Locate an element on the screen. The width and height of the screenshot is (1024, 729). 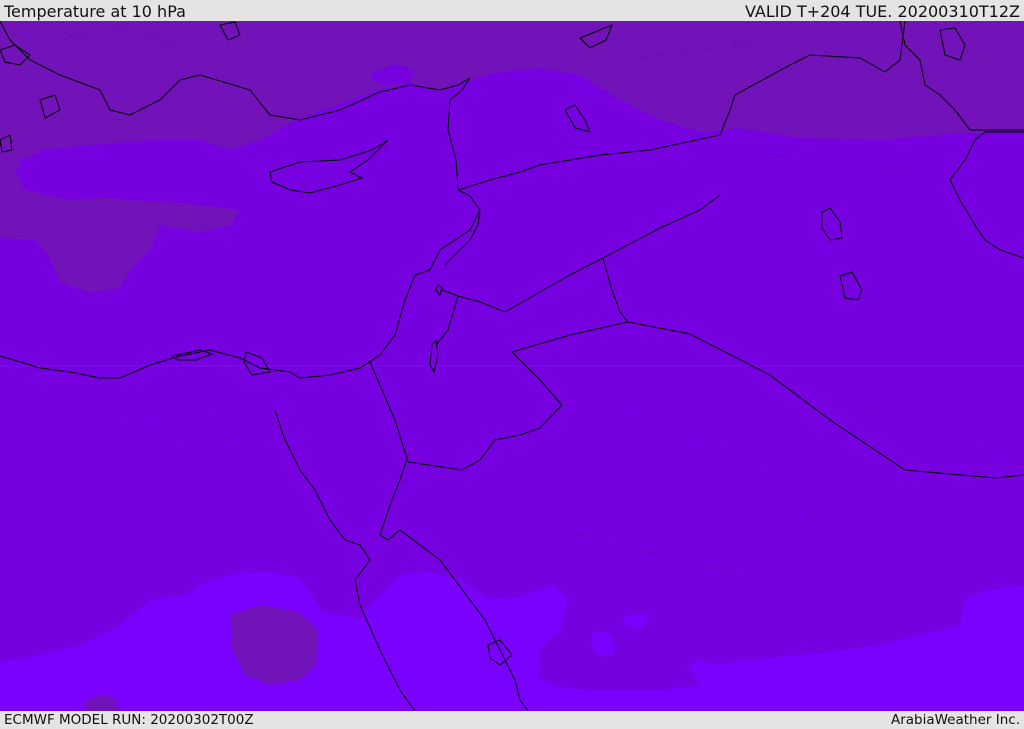
credit-label: ArabiaWeather Inc. is located at coordinates (955, 720).